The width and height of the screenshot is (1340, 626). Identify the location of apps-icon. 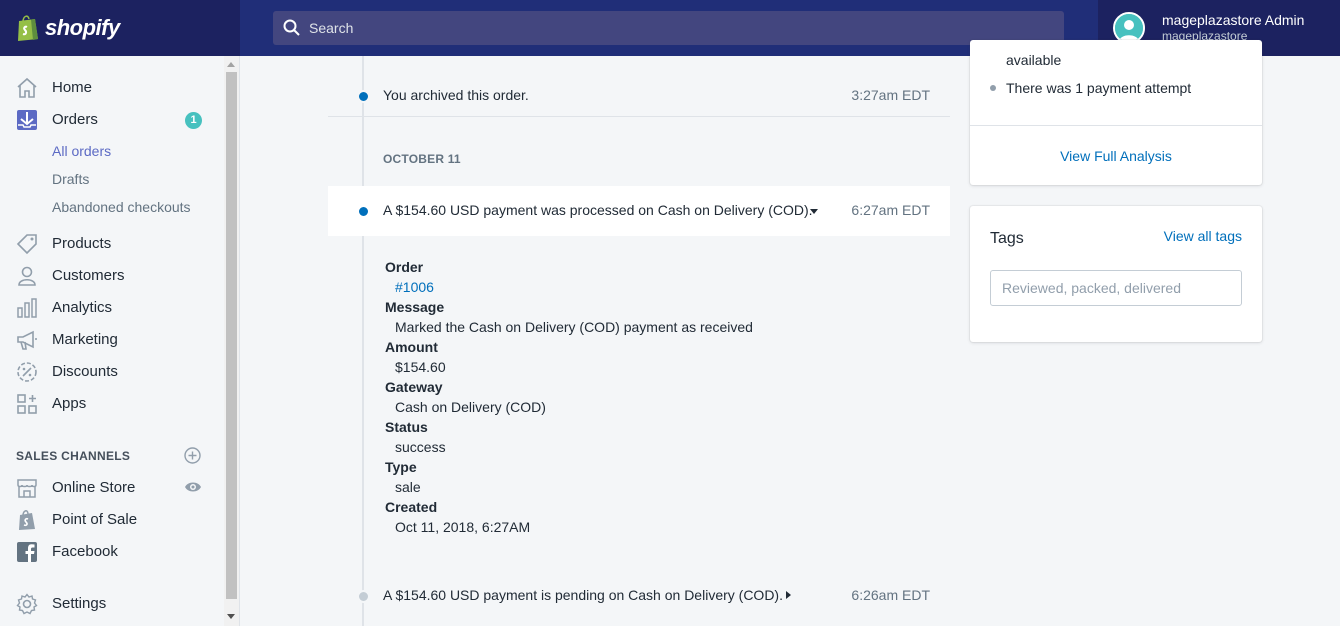
(27, 404).